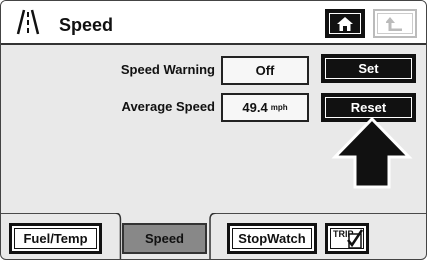 Image resolution: width=429 pixels, height=262 pixels. Describe the element at coordinates (86, 25) in the screenshot. I see `page-title: Speed` at that location.